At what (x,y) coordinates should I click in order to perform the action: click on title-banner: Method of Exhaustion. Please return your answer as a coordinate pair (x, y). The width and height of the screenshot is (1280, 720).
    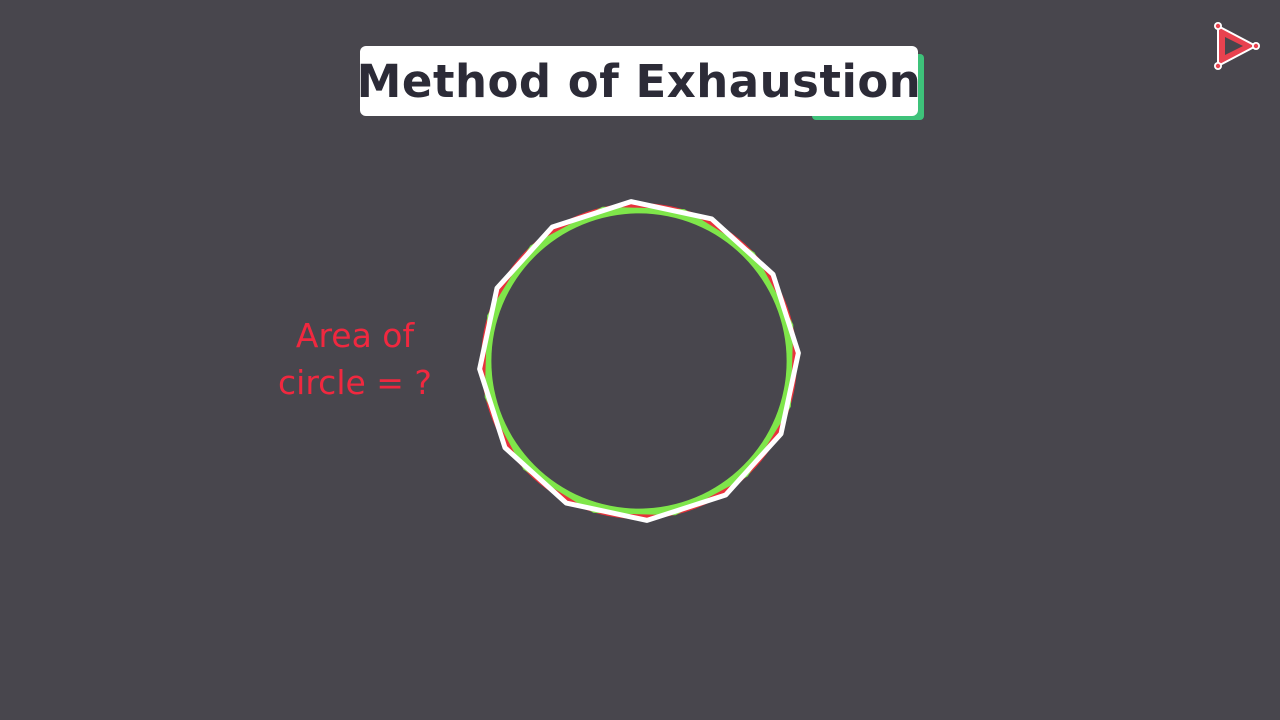
    Looking at the image, I should click on (640, 83).